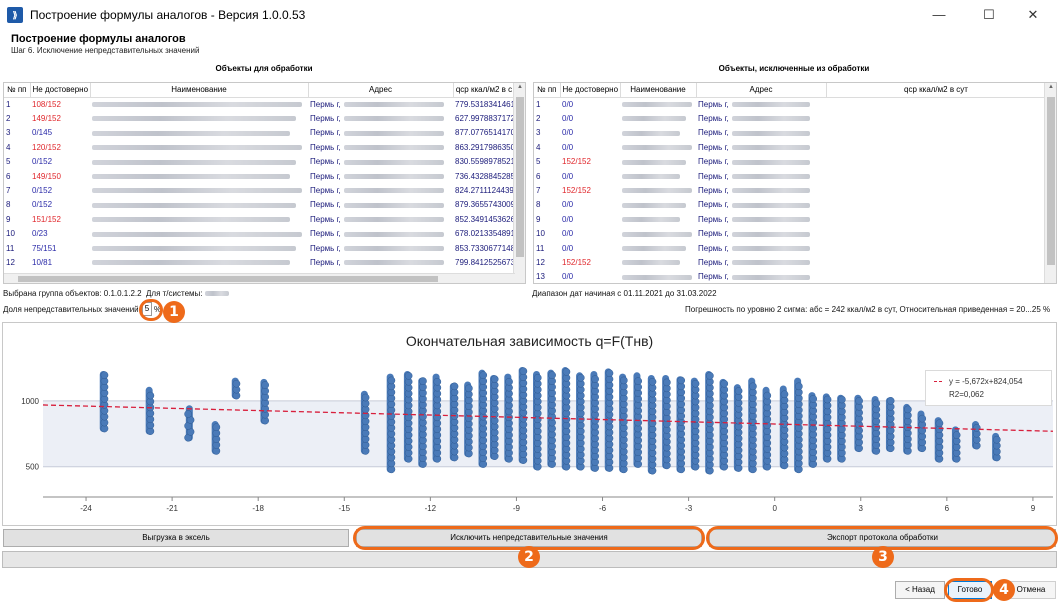  I want to click on left-grid-vscroll: ▲, so click(519, 183).